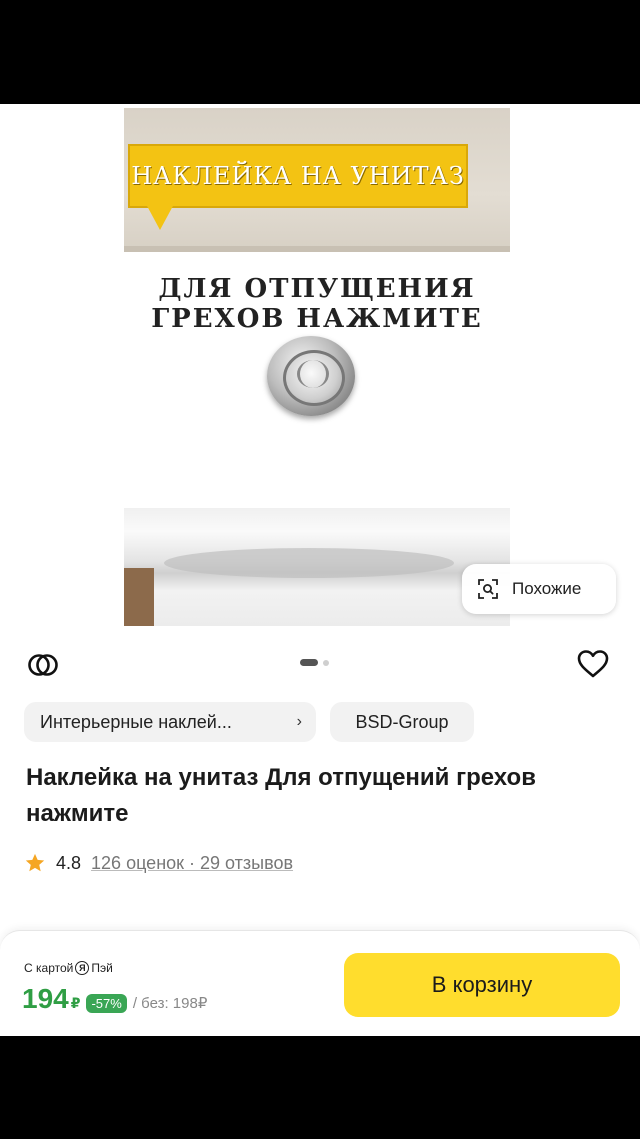 The height and width of the screenshot is (1139, 640). Describe the element at coordinates (160, 217) in the screenshot. I see `photo-banner-tail` at that location.